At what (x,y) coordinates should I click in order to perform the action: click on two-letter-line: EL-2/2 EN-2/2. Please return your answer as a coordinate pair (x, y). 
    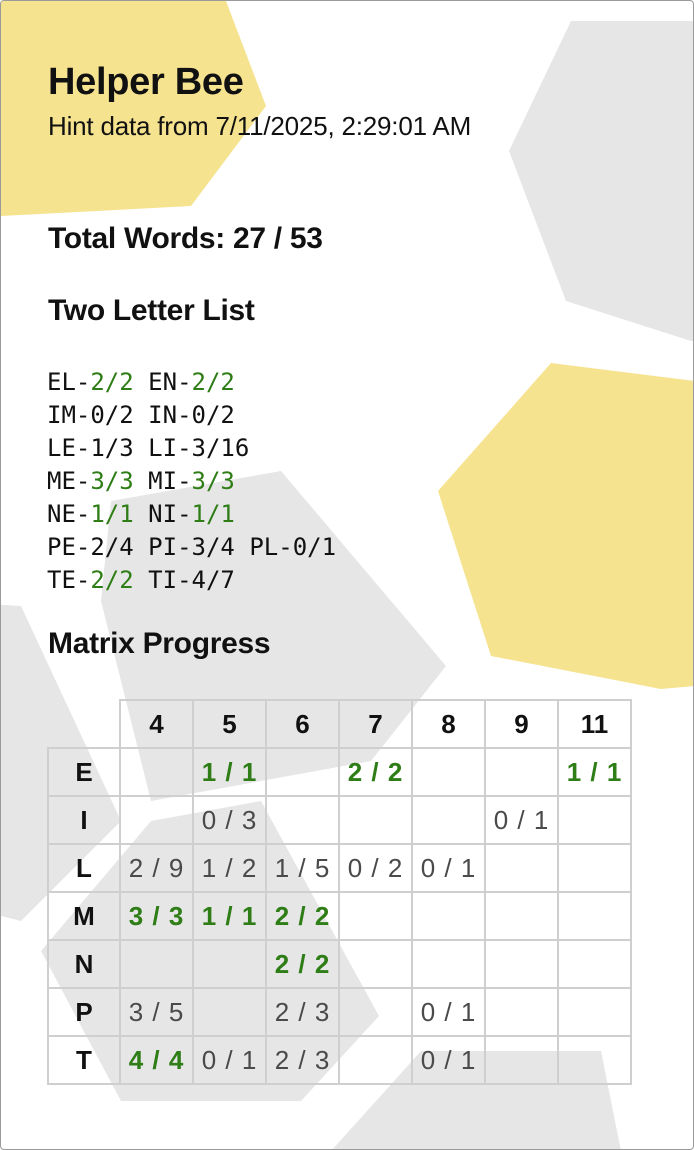
    Looking at the image, I should click on (141, 382).